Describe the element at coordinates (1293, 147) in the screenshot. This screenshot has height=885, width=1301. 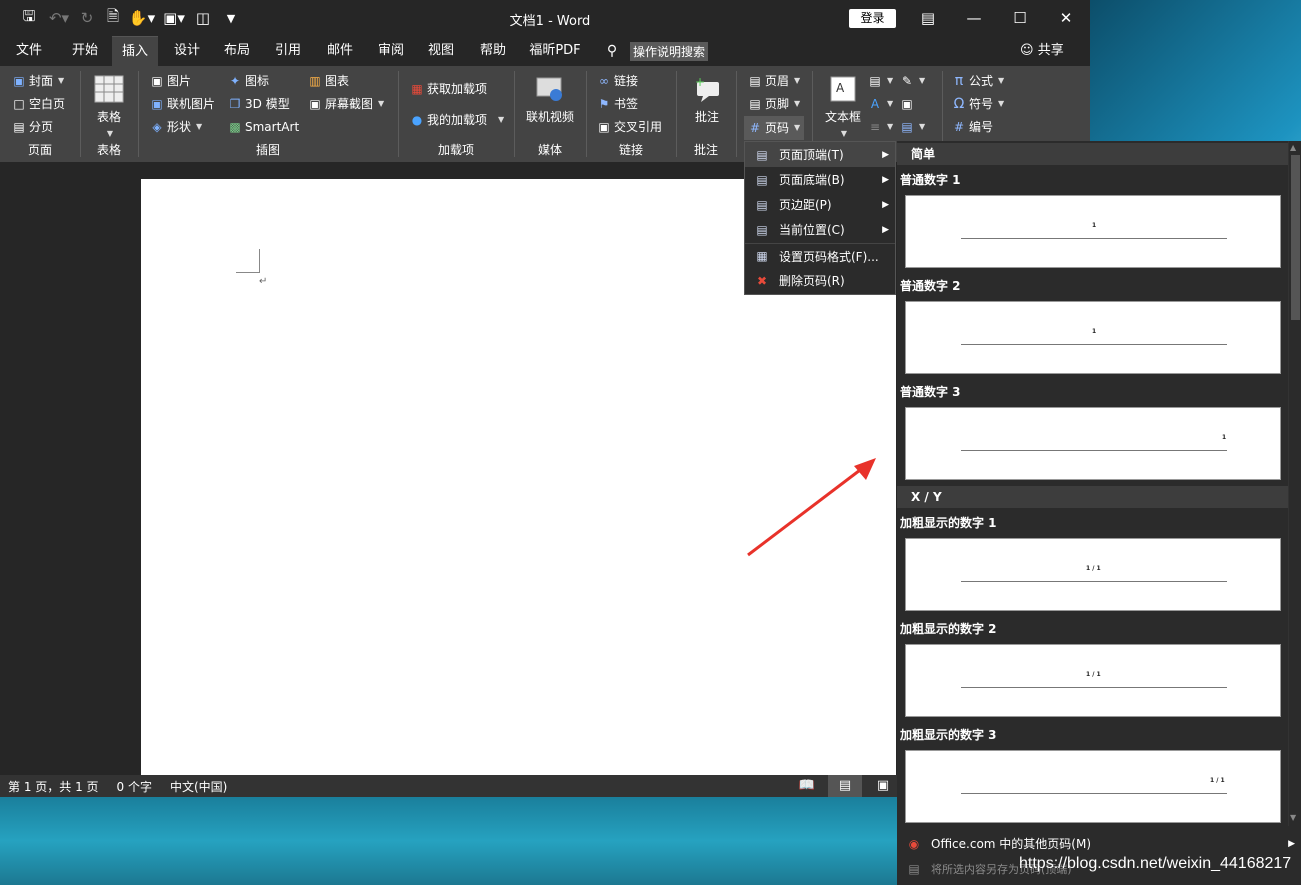
I see `scroll-up-icon: ▲` at that location.